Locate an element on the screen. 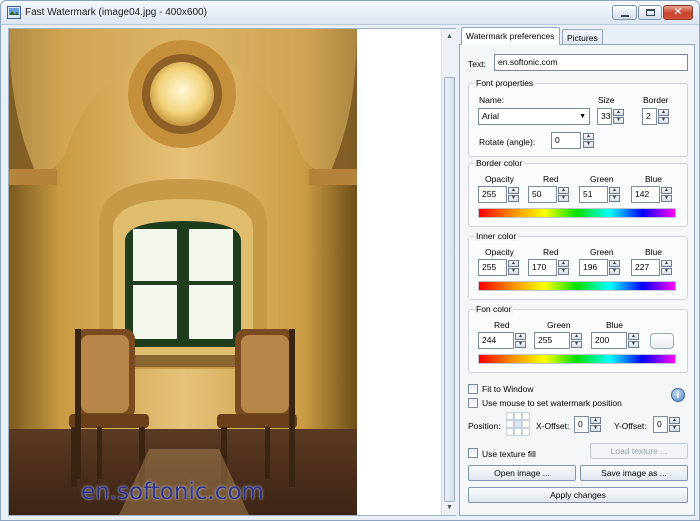  inner-red-input: 170 is located at coordinates (542, 267).